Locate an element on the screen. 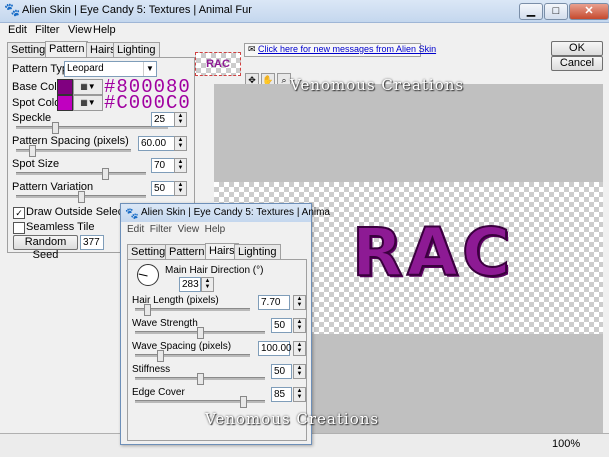 Image resolution: width=609 pixels, height=457 pixels. edge-cover-slider is located at coordinates (200, 402).